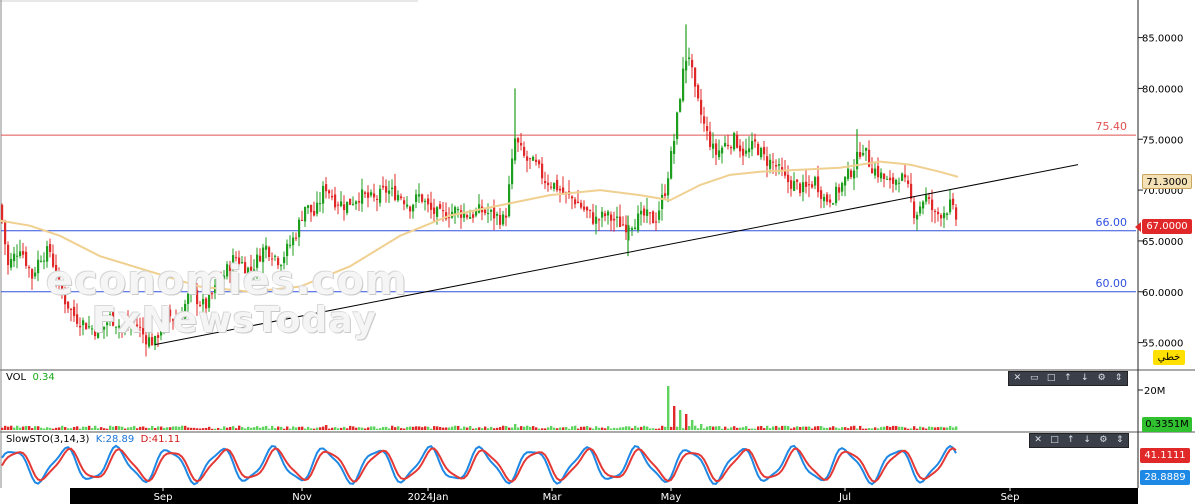 The width and height of the screenshot is (1195, 504). What do you see at coordinates (1162, 89) in the screenshot?
I see `price-tick-label: 80.0000` at bounding box center [1162, 89].